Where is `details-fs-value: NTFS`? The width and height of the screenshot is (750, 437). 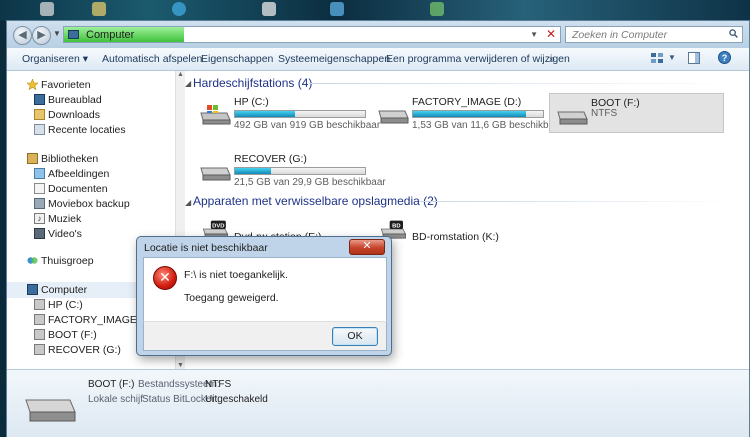 details-fs-value: NTFS is located at coordinates (218, 384).